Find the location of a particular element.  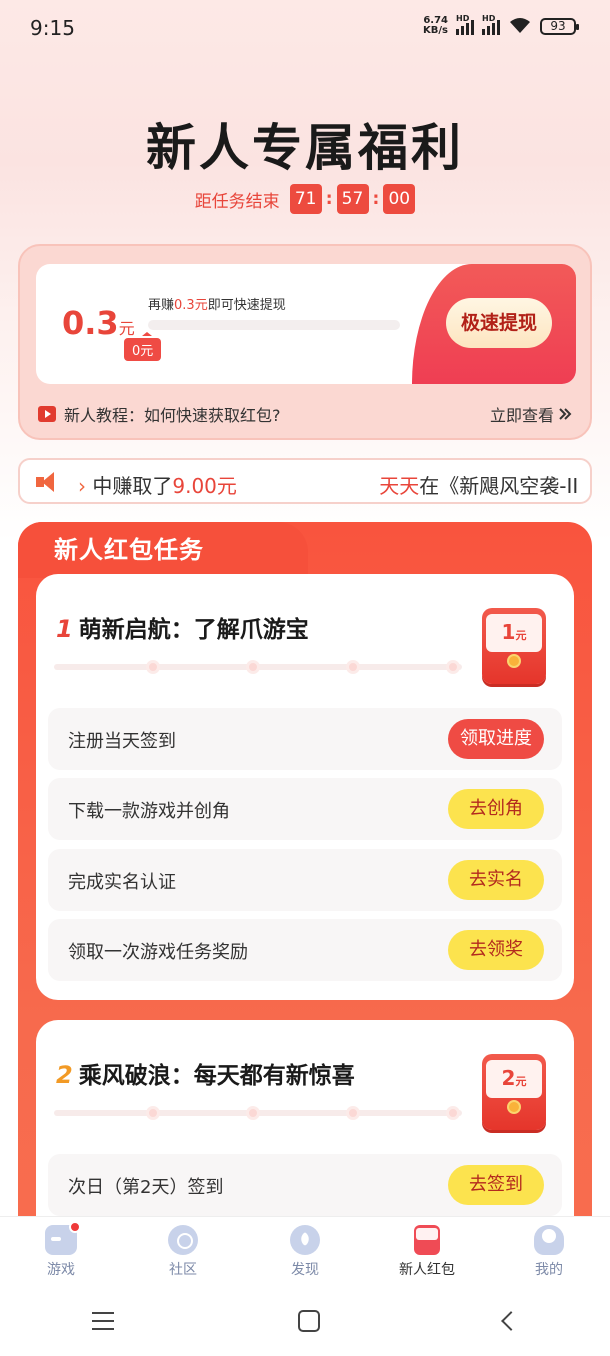

earnings-marquee: › 中赚取了9.00元 天天在《新飓风空袭-II is located at coordinates (305, 481).